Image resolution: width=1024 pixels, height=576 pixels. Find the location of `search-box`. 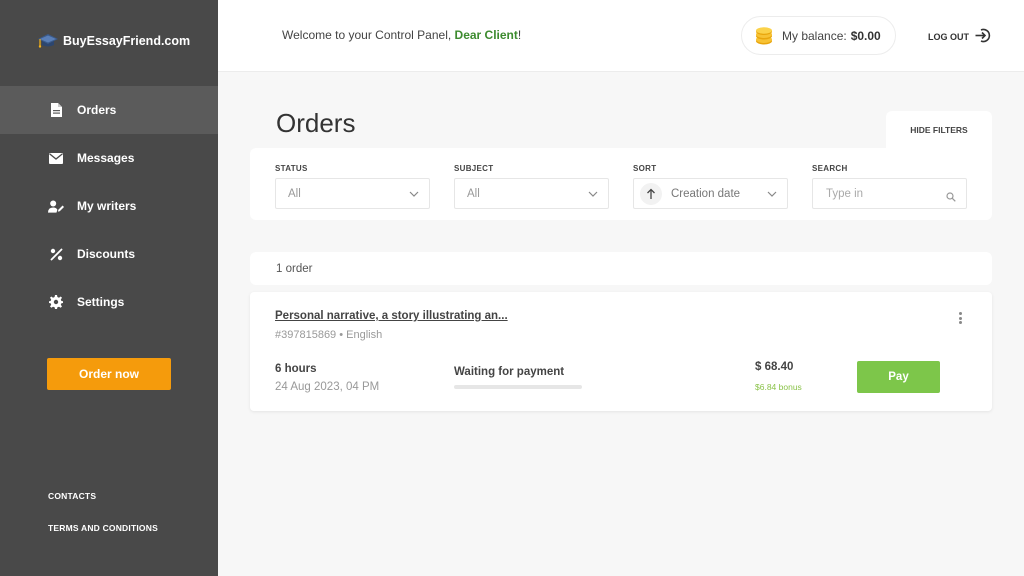

search-box is located at coordinates (889, 193).